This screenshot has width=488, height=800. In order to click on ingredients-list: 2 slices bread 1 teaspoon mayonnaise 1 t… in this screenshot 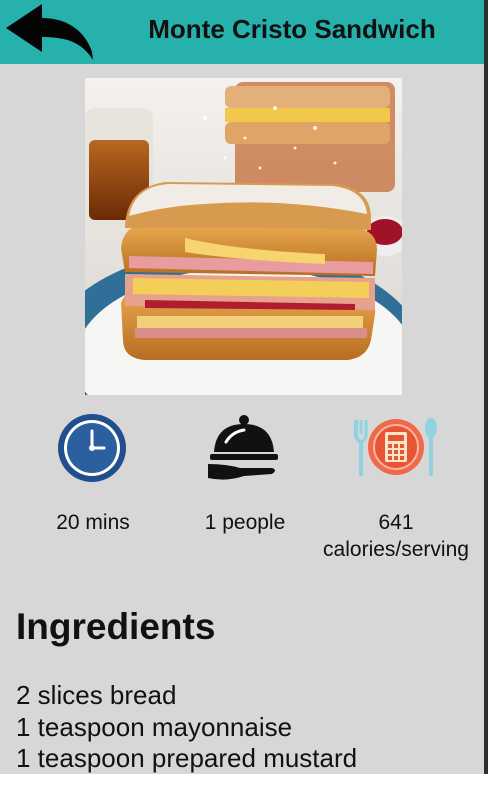, I will do `click(186, 727)`.